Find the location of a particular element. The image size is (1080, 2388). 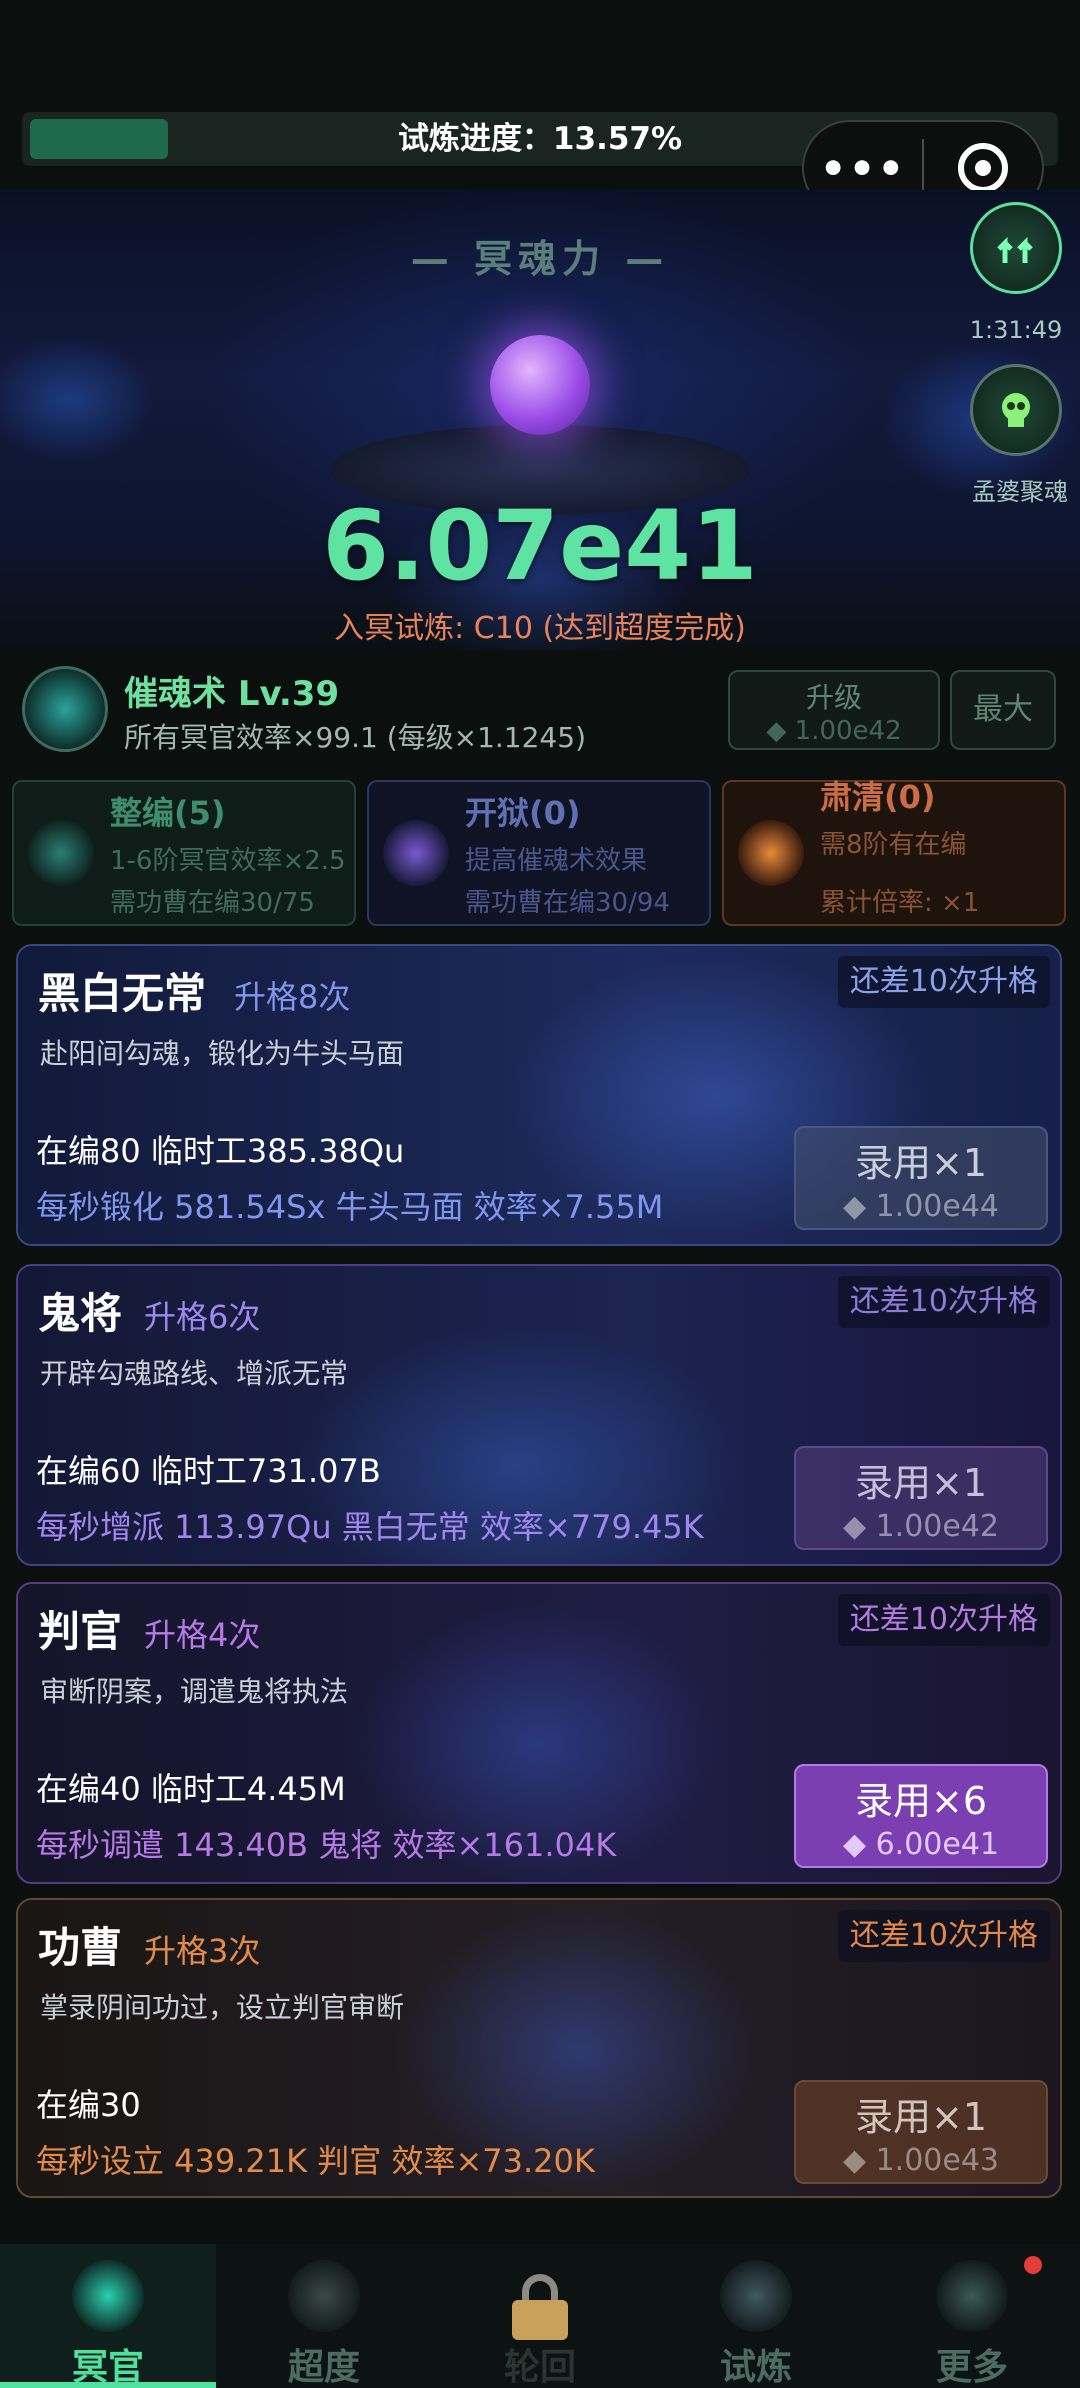

double-arrow-up-icon is located at coordinates (1015, 249).